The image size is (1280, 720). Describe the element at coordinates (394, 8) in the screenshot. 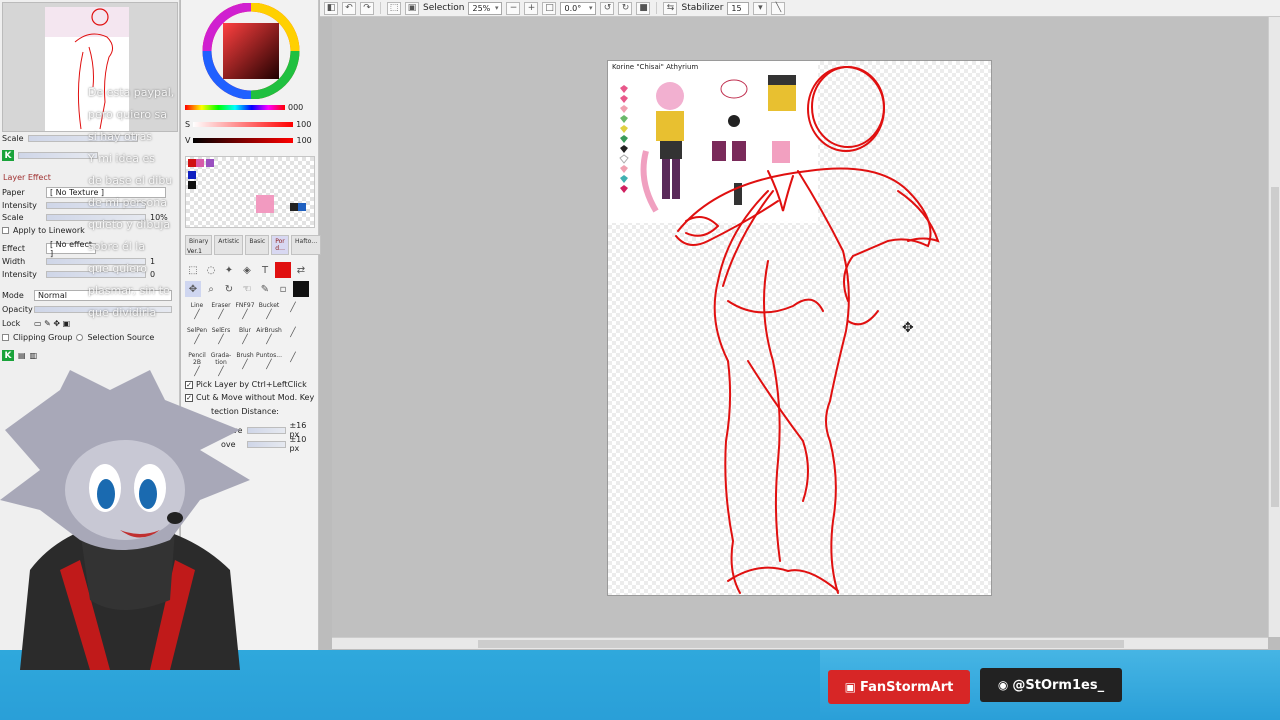

I see `deselect-icon: ⬚` at that location.